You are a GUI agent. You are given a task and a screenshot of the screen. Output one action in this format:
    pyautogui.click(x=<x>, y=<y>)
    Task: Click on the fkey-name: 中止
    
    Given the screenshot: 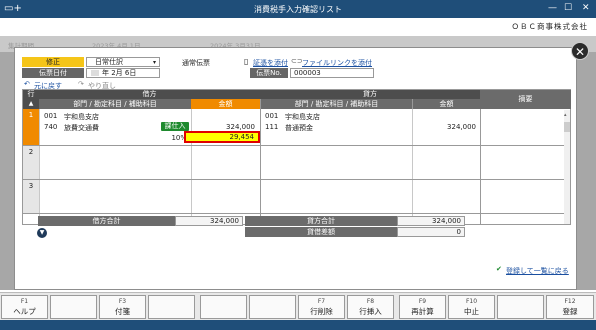 What is the action you would take?
    pyautogui.click(x=471, y=311)
    